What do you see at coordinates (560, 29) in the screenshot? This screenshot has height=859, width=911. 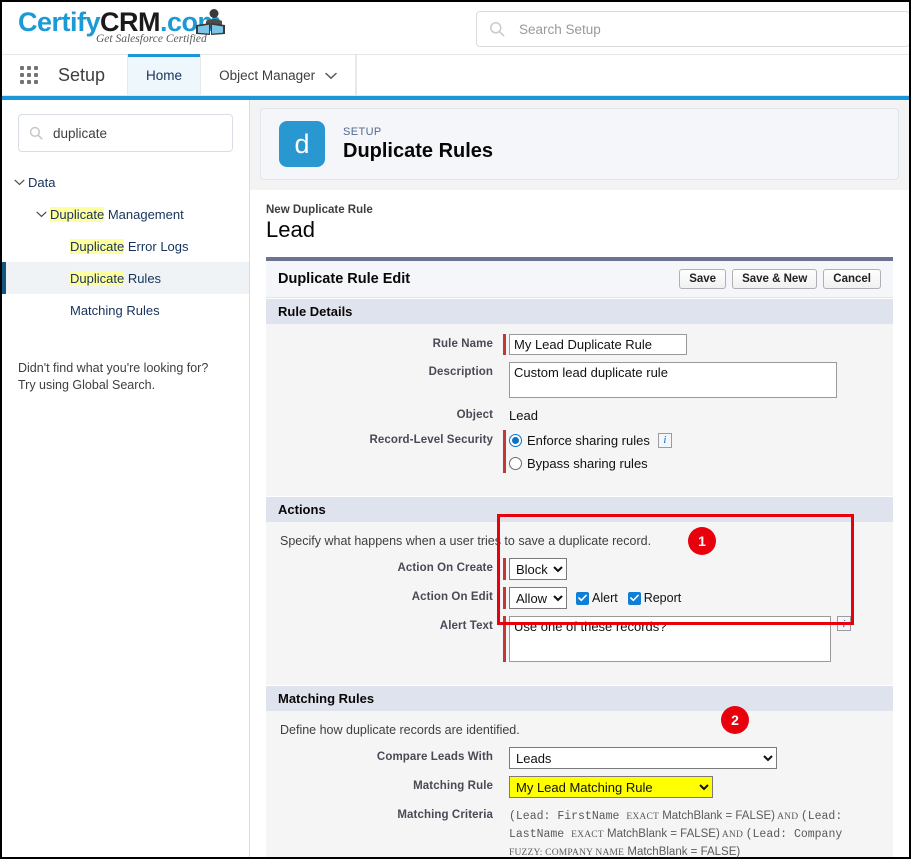 I see `setup-search-placeholder: Search Setup` at bounding box center [560, 29].